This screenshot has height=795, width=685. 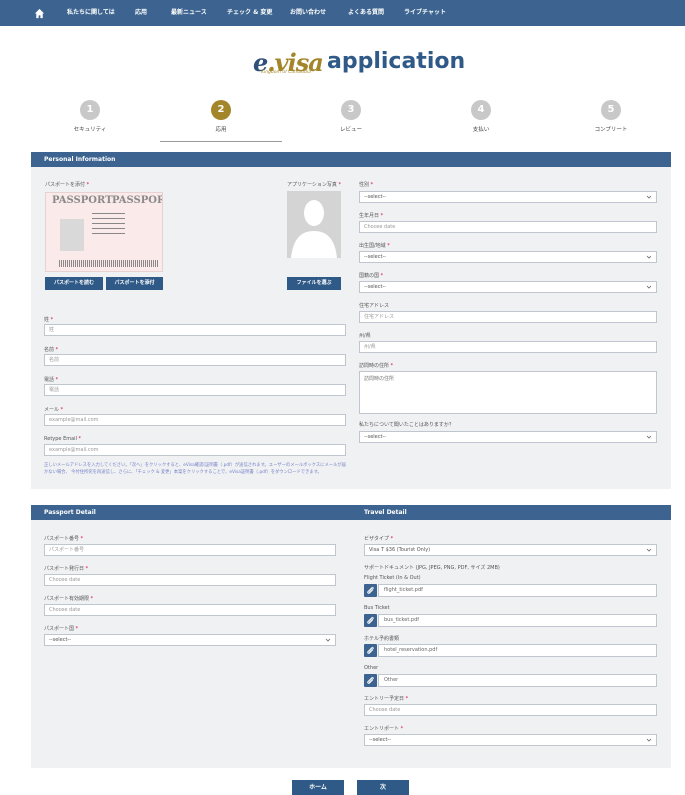 I want to click on step-review: 3 レビュー, so click(x=351, y=116).